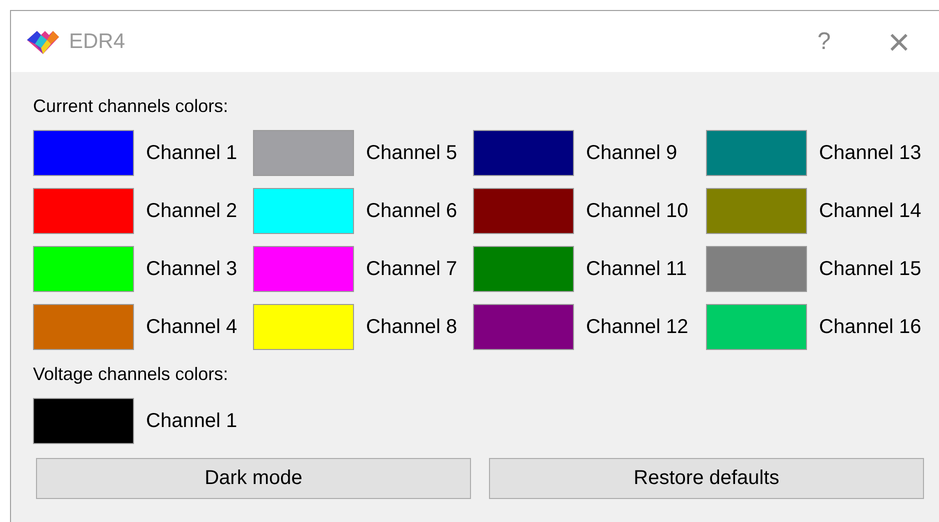 The height and width of the screenshot is (522, 939). Describe the element at coordinates (870, 153) in the screenshot. I see `channel-label: Channel 13` at that location.